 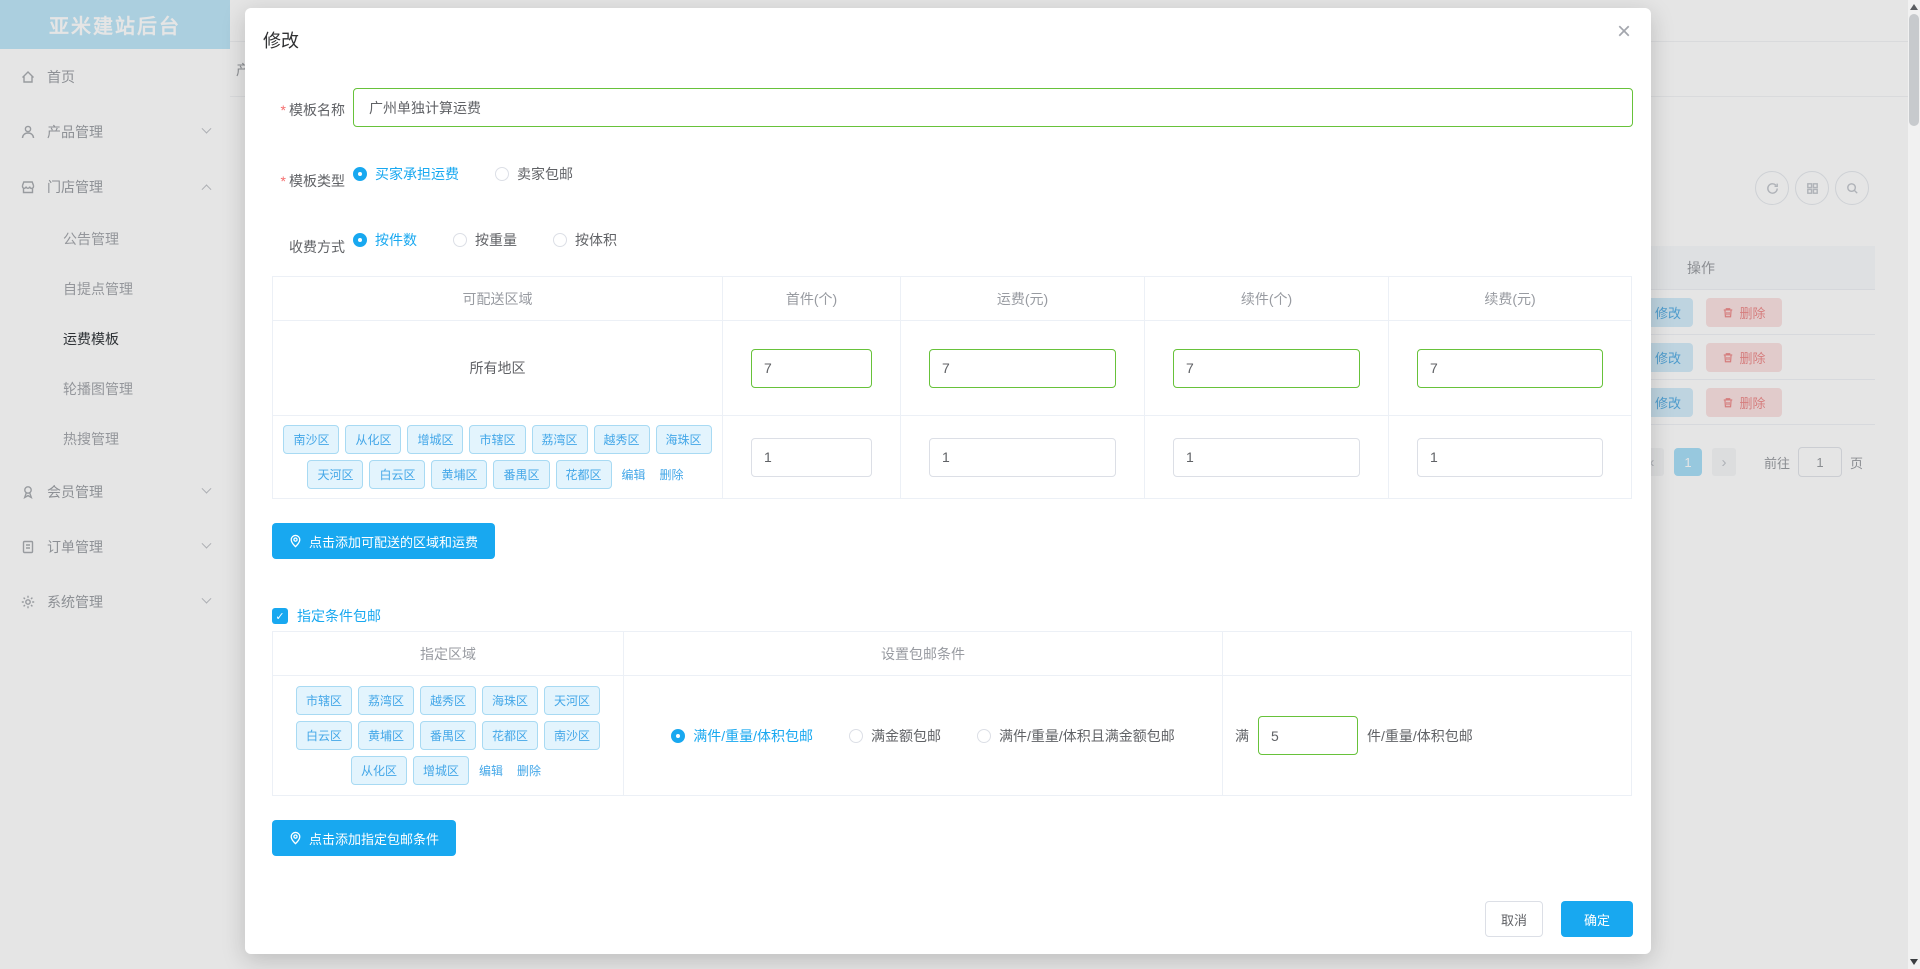 I want to click on column-header, so click(x=1427, y=653).